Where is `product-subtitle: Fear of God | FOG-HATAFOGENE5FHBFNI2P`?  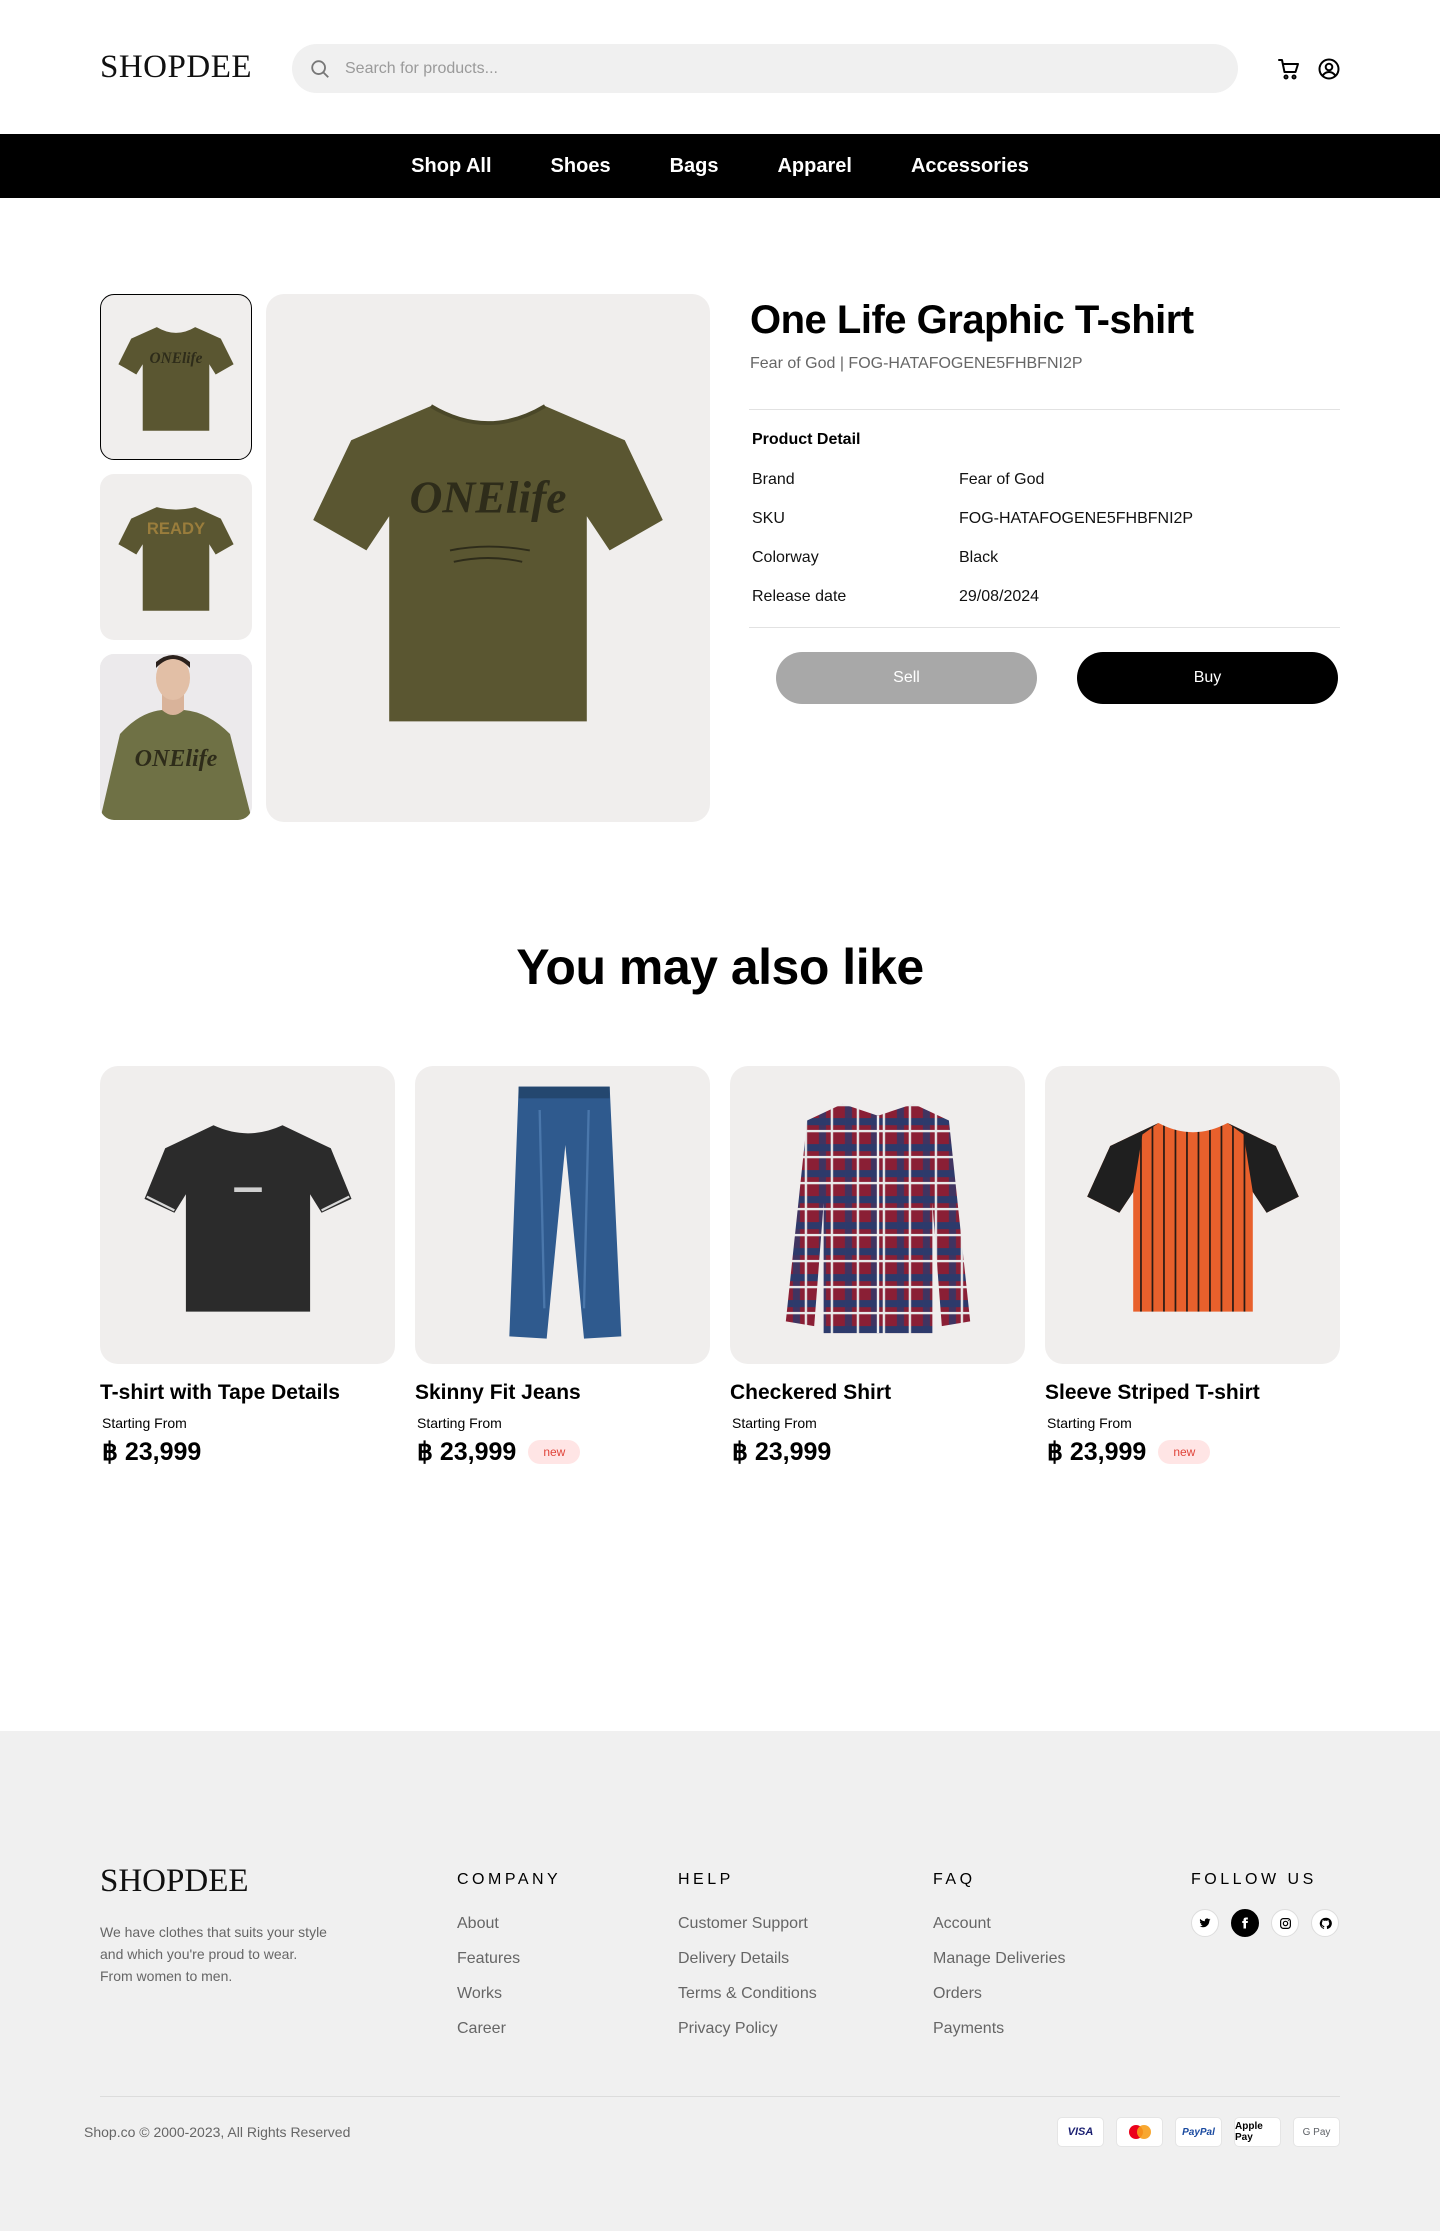
product-subtitle: Fear of God | FOG-HATAFOGENE5FHBFNI2P is located at coordinates (916, 363).